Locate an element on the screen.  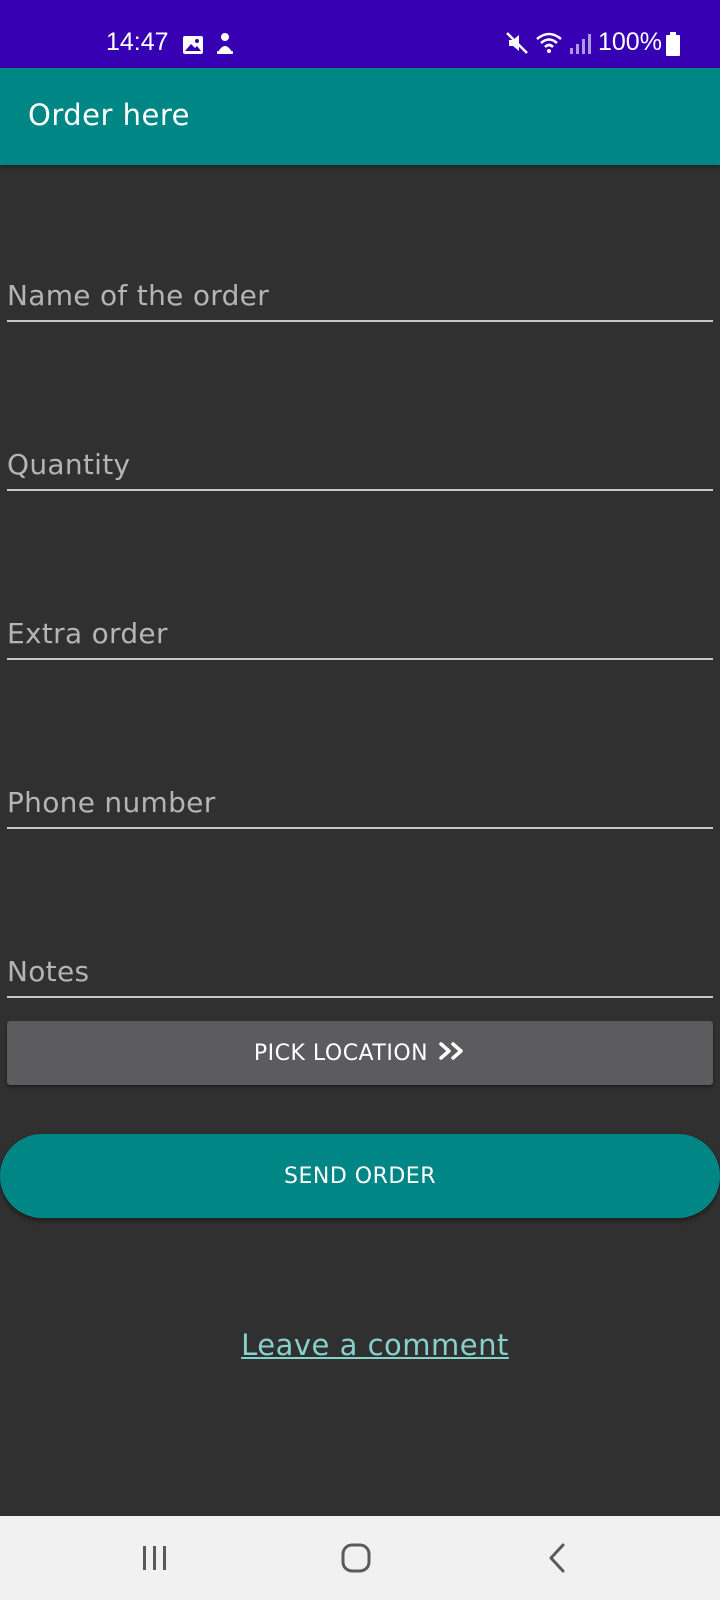
notification-icon is located at coordinates (225, 47).